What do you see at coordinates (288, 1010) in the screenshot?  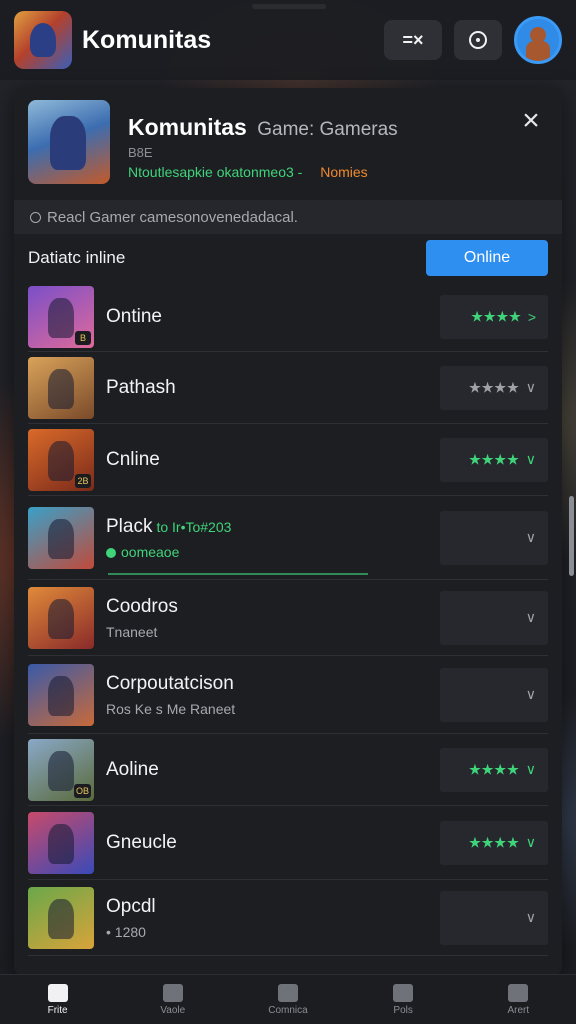 I see `nav-item-label: Comnica` at bounding box center [288, 1010].